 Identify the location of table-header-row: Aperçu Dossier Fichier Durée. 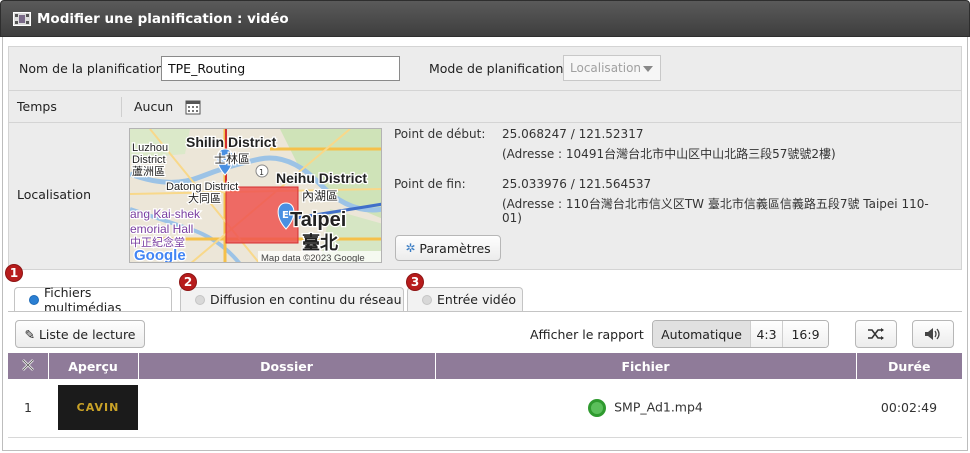
(485, 366).